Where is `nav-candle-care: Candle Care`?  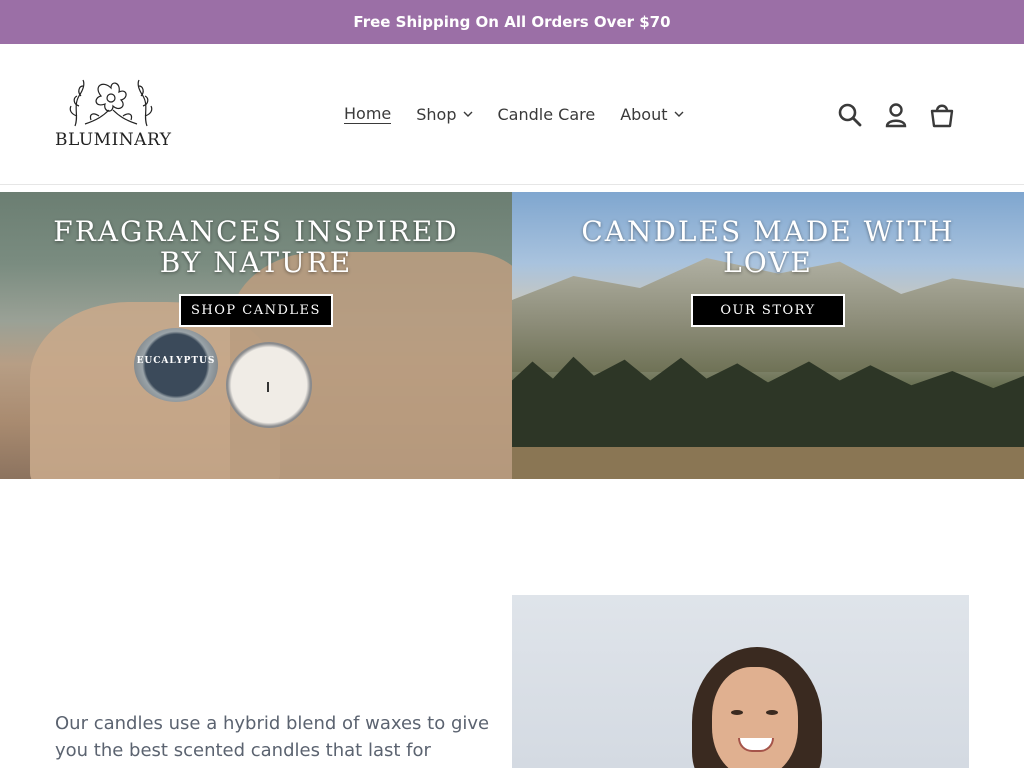
nav-candle-care: Candle Care is located at coordinates (547, 114).